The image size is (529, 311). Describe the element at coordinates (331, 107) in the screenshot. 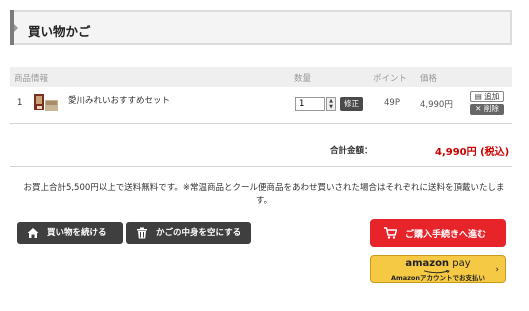

I see `stepper-down-icon: ▼` at that location.